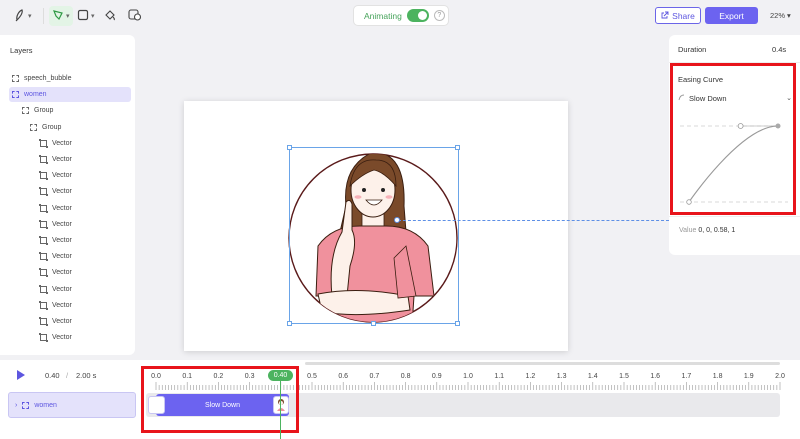 The width and height of the screenshot is (800, 439). I want to click on export-button: Export, so click(731, 15).